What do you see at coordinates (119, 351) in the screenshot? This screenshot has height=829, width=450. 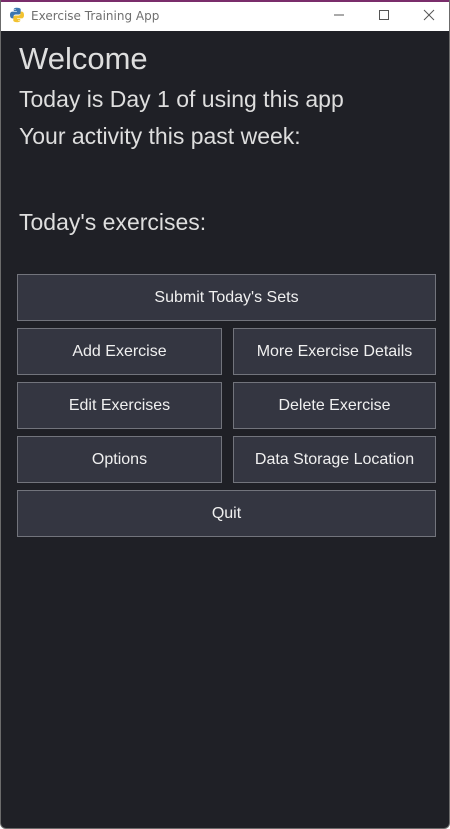 I see `add-exercise-button: Add Exercise` at bounding box center [119, 351].